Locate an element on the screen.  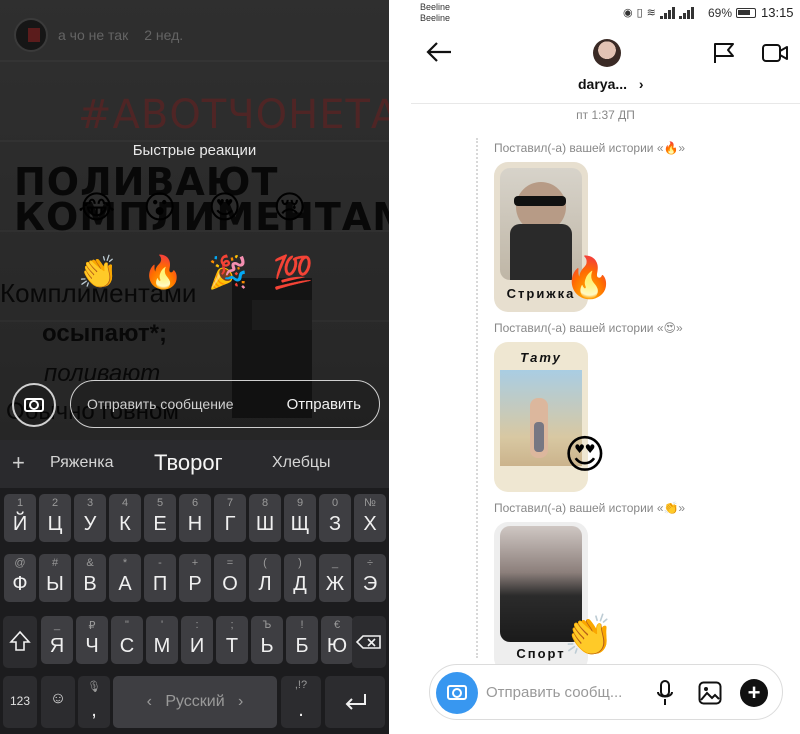
story-reply-input: Отправить сообщение Отправить is located at coordinates (225, 404).